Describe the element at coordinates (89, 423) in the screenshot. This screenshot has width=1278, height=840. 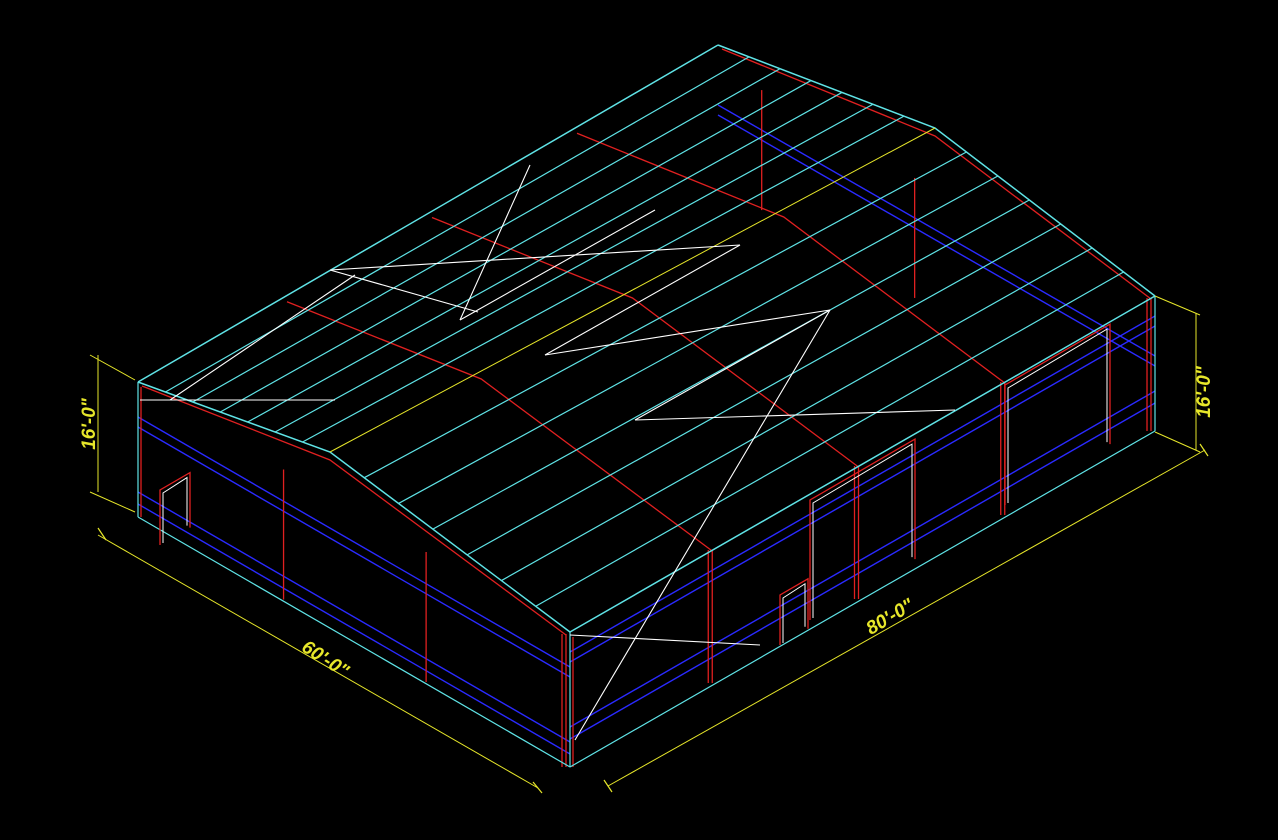
I see `left-height-dimension-label: 16'-0"` at that location.